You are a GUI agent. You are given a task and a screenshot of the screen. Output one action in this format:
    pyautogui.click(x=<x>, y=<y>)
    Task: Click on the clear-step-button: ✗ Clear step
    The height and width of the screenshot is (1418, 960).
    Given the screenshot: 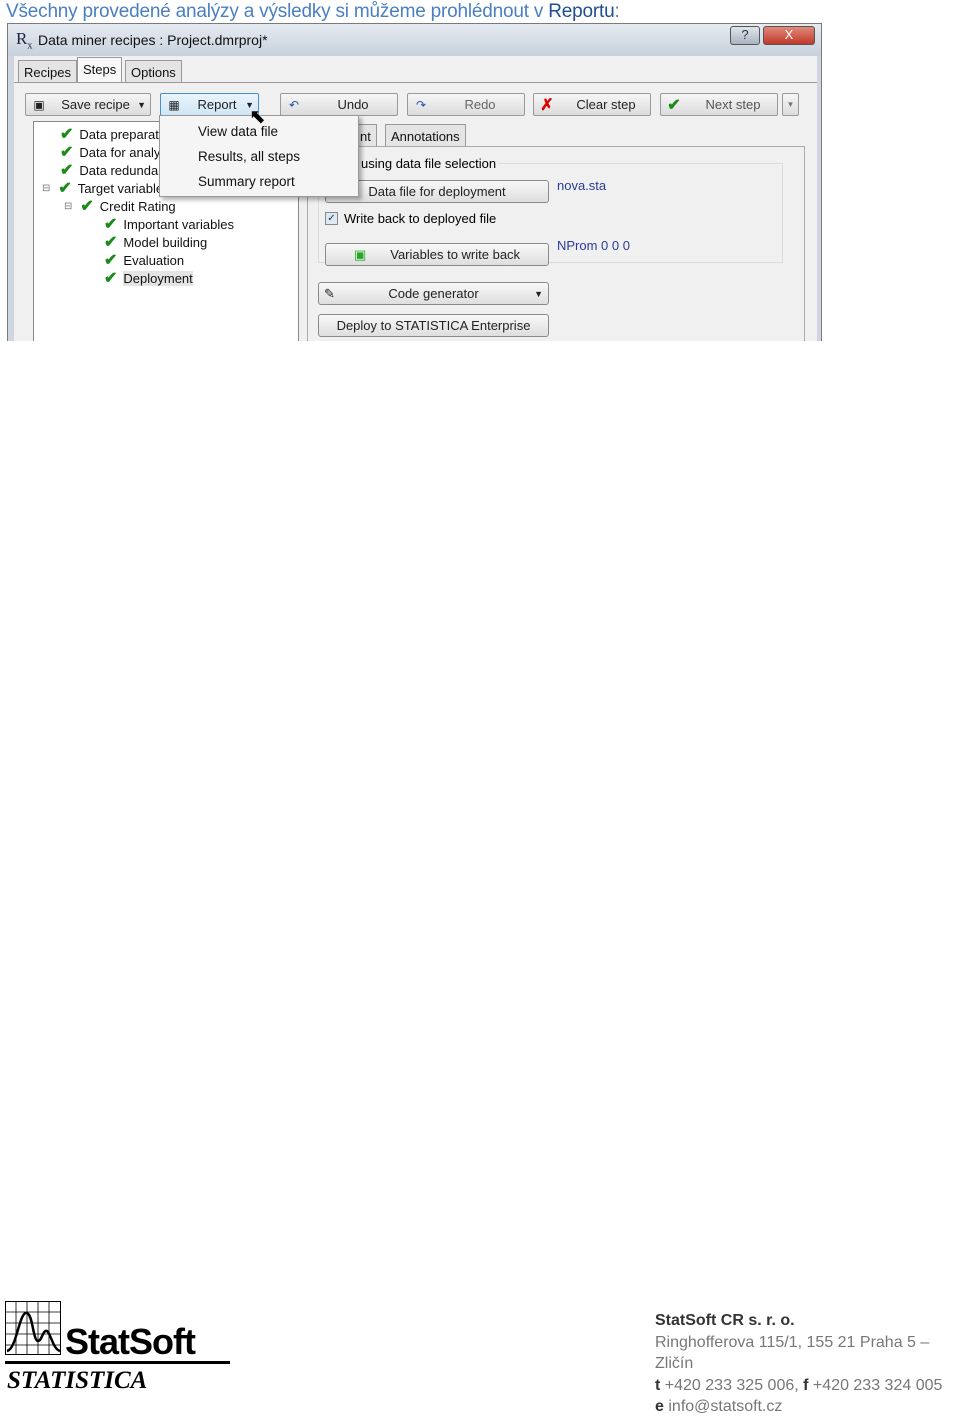 What is the action you would take?
    pyautogui.click(x=592, y=104)
    